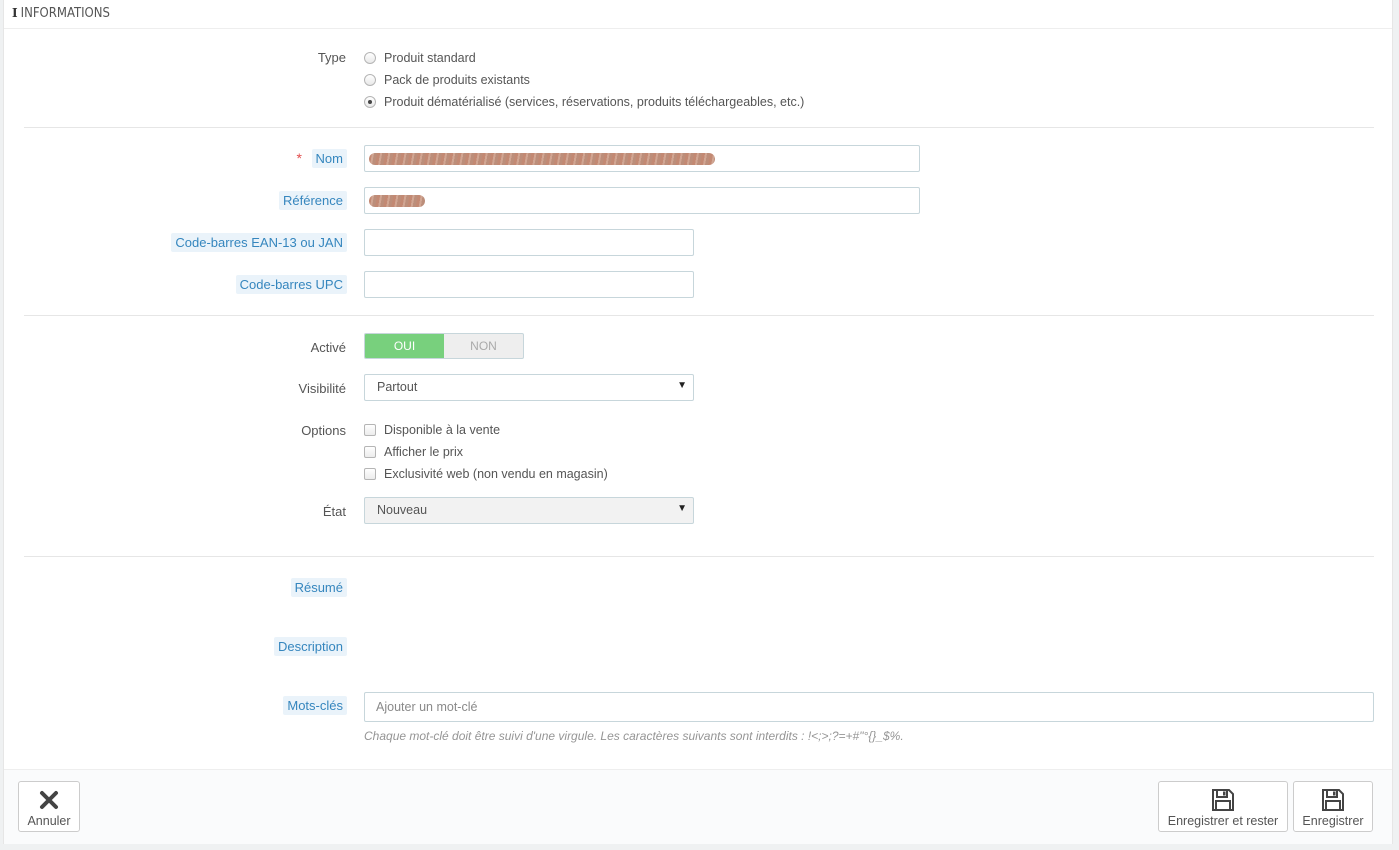 This screenshot has height=850, width=1399. Describe the element at coordinates (291, 284) in the screenshot. I see `upc-label: Code-barres UPC` at that location.